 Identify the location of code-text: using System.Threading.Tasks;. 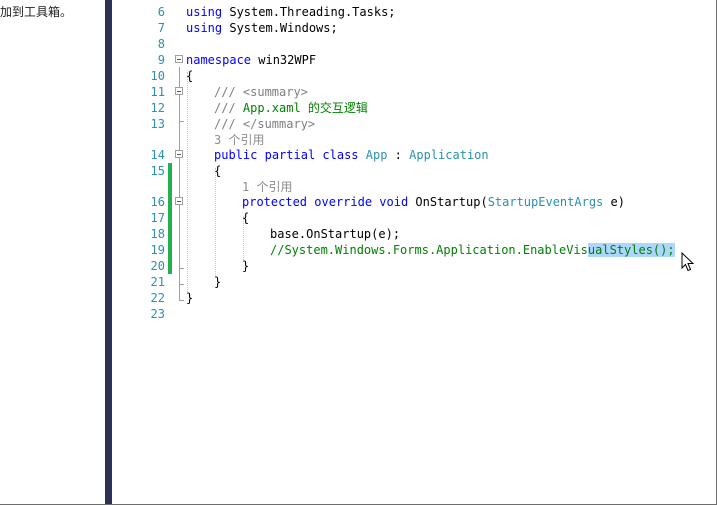
(291, 12).